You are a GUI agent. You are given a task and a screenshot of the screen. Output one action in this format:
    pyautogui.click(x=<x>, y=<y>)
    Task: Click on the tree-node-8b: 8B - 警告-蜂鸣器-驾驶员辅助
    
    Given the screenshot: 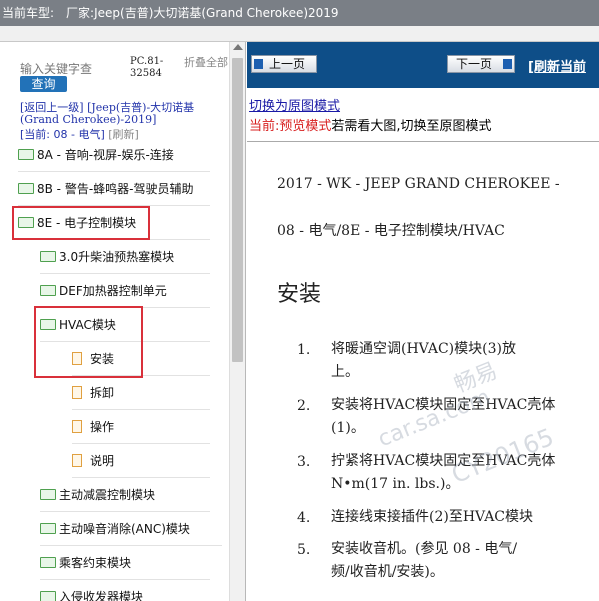 What is the action you would take?
    pyautogui.click(x=114, y=189)
    